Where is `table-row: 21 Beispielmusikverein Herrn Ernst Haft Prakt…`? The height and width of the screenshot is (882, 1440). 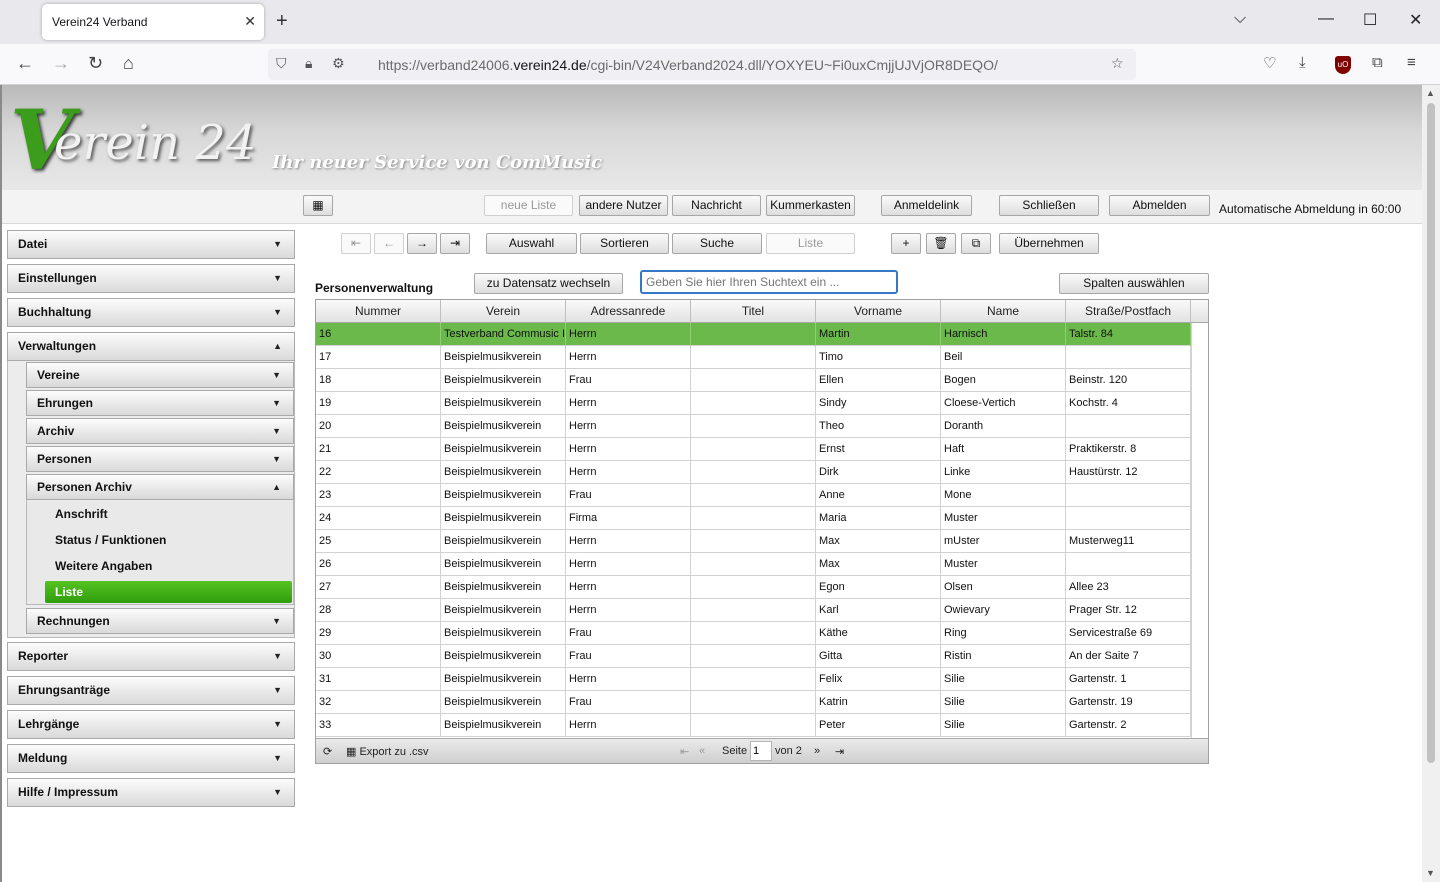
table-row: 21 Beispielmusikverein Herrn Ernst Haft Prakt… is located at coordinates (753, 449).